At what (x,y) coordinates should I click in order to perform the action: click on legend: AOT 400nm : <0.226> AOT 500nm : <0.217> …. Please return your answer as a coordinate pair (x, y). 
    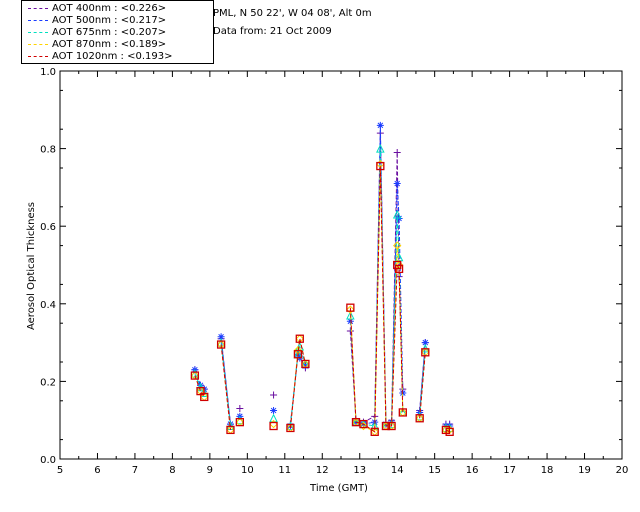
    Looking at the image, I should click on (117, 32).